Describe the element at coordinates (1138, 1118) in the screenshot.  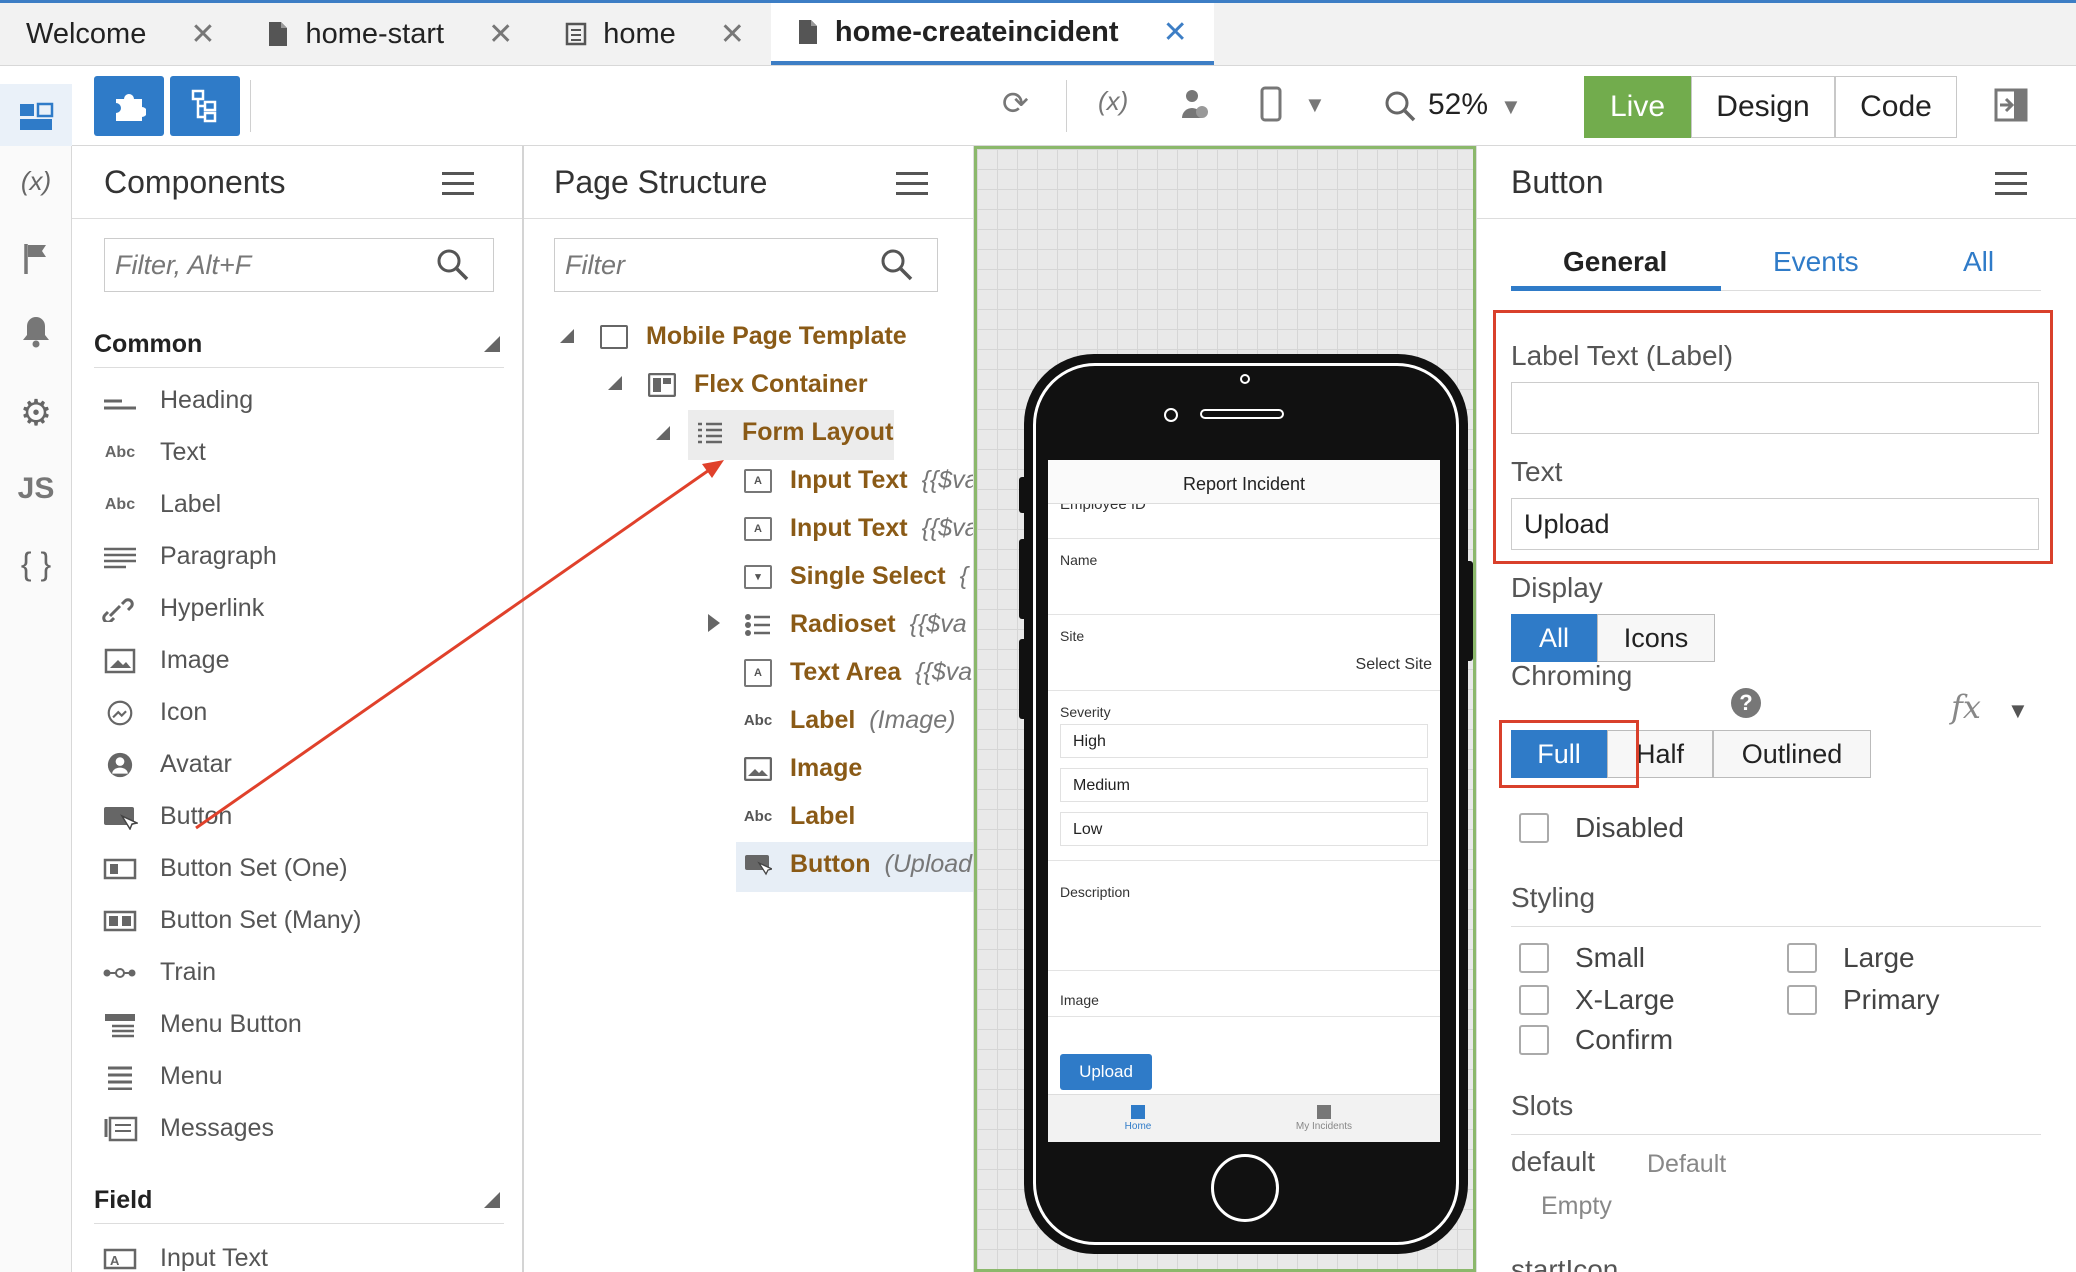
I see `nav-tab-home: Home` at that location.